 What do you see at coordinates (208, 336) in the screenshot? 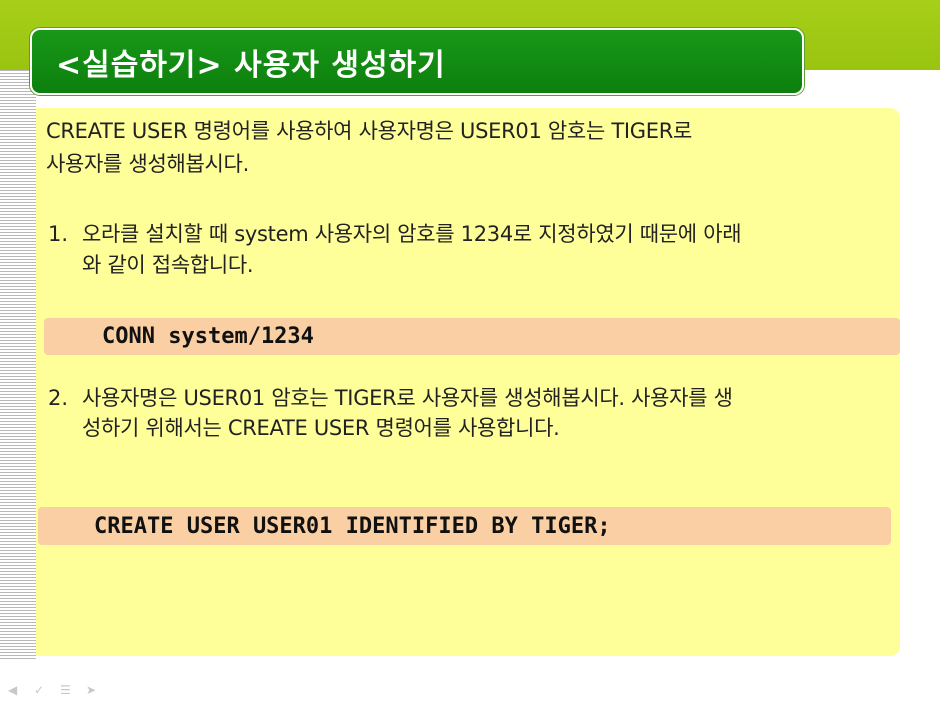
I see `step-1-code: CONN system/1234` at bounding box center [208, 336].